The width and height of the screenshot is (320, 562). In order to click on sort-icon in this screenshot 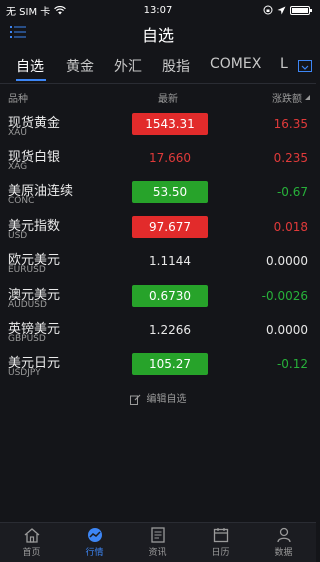, I will do `click(307, 97)`.